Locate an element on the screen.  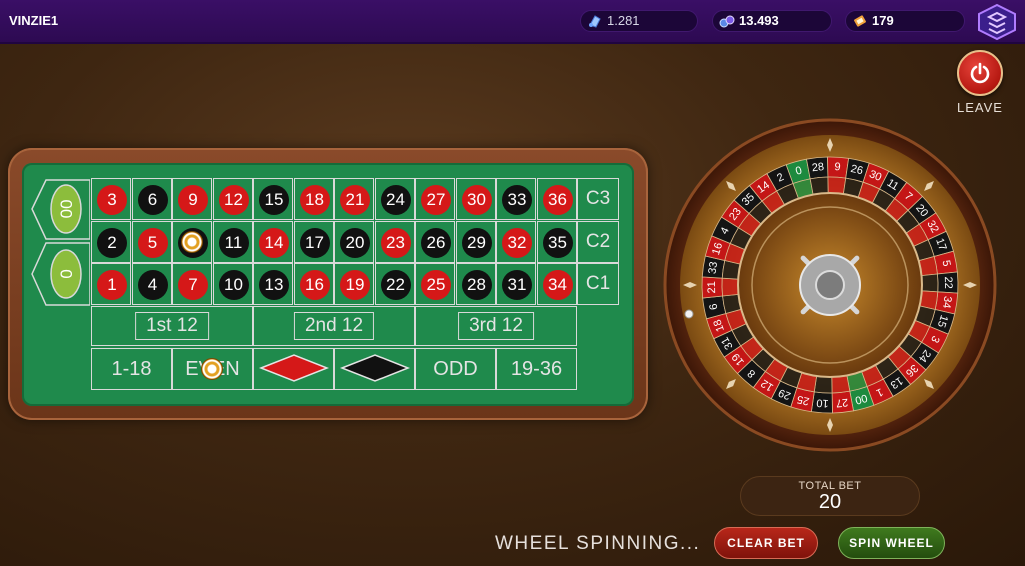
number-label: 21 is located at coordinates (355, 200).